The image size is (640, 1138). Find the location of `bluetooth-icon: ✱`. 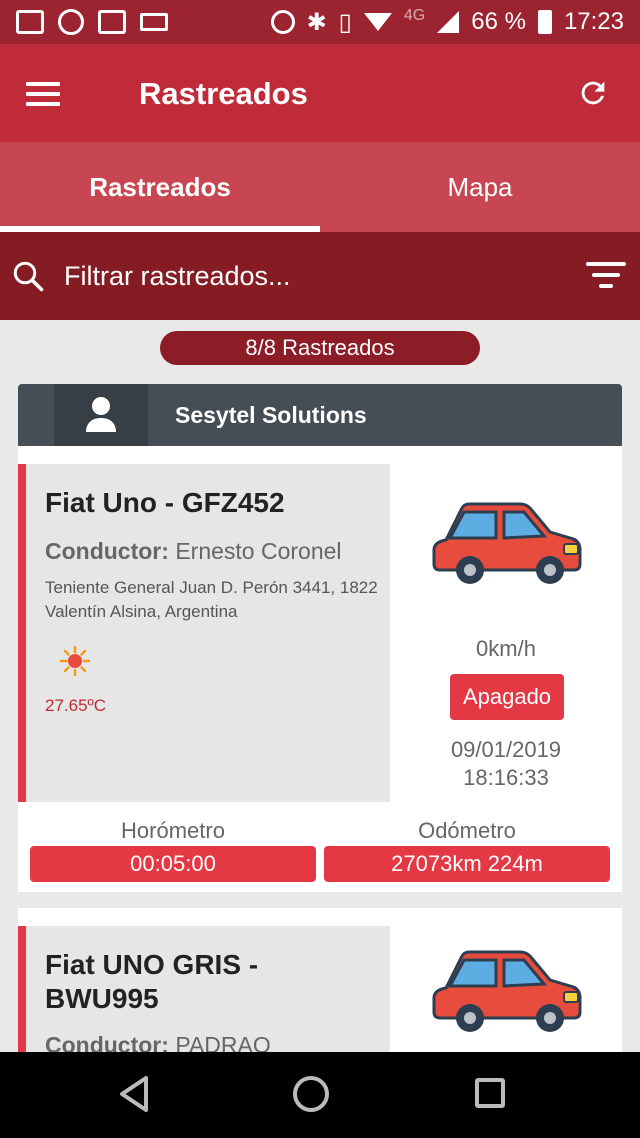

bluetooth-icon: ✱ is located at coordinates (316, 22).